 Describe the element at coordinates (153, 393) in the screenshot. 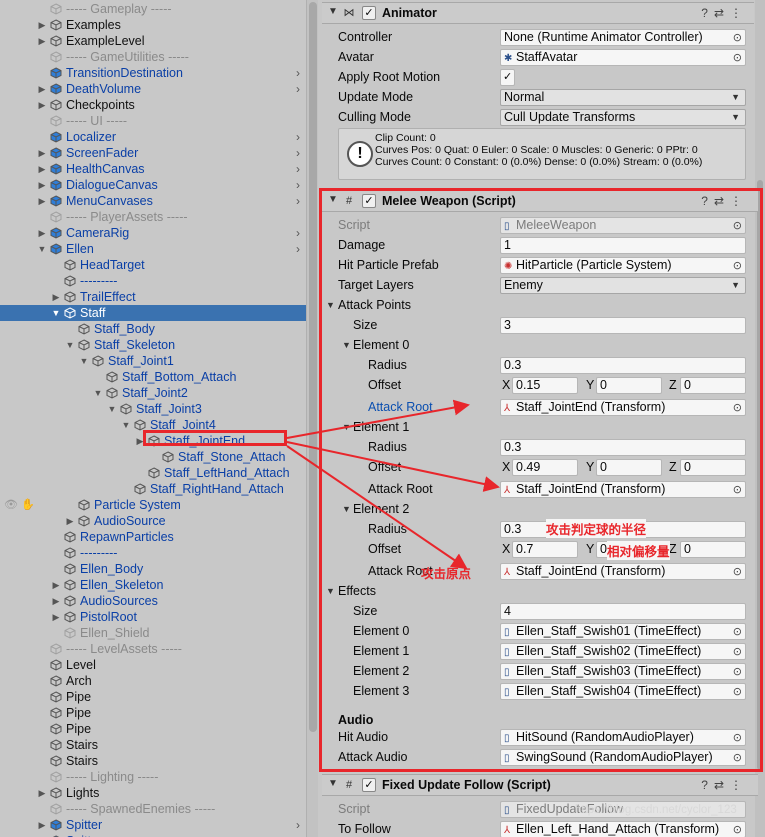

I see `hierarchy-row: ▼ Staff_Joint2` at that location.